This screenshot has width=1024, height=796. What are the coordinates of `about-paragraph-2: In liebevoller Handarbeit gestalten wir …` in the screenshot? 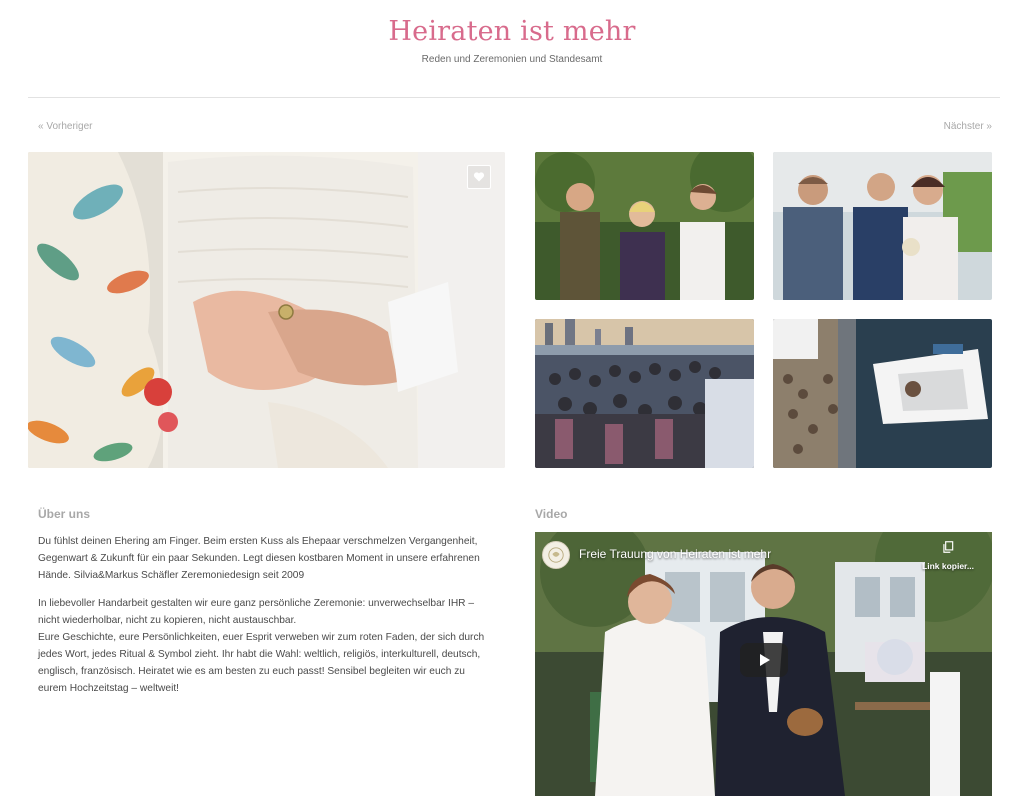 It's located at (270, 646).